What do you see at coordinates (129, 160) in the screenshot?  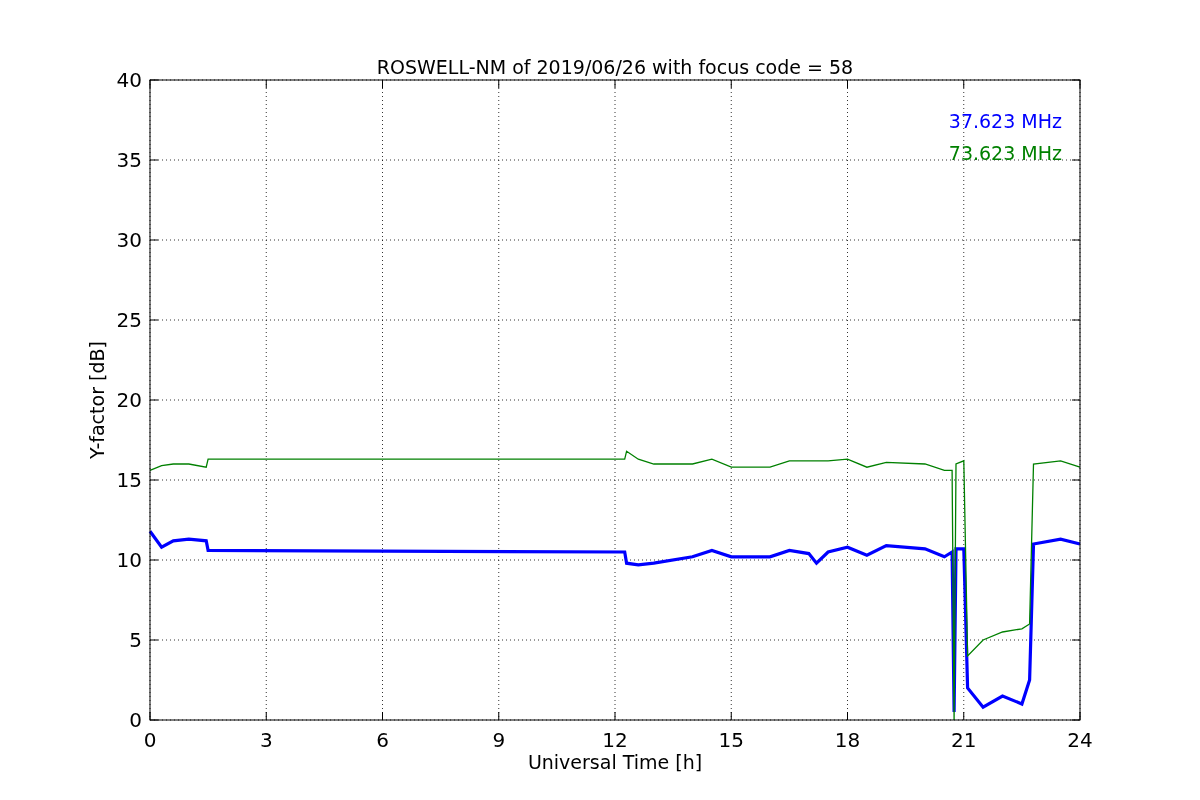 I see `y-tick-label: 35` at bounding box center [129, 160].